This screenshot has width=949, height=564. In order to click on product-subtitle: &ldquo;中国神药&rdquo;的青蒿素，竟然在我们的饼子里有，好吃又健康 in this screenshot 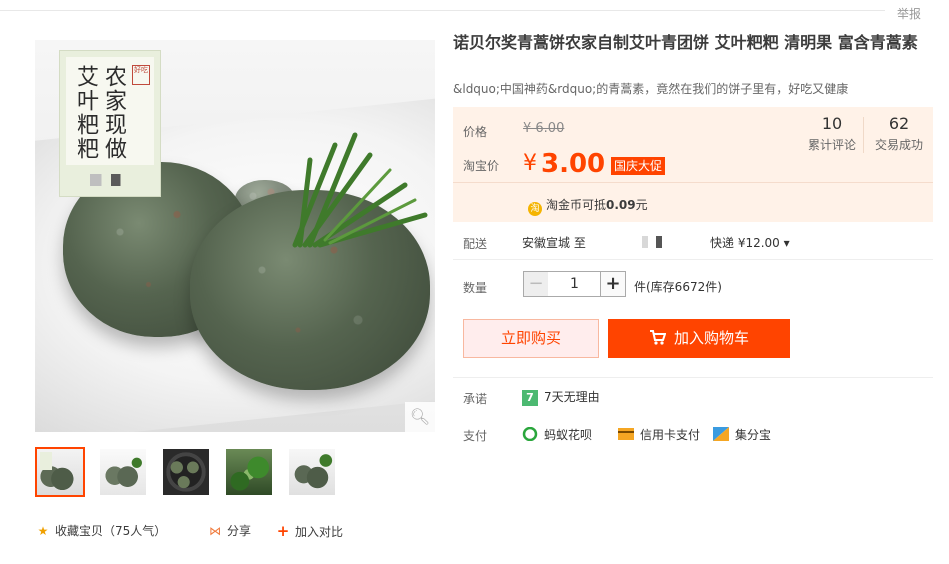, I will do `click(651, 89)`.